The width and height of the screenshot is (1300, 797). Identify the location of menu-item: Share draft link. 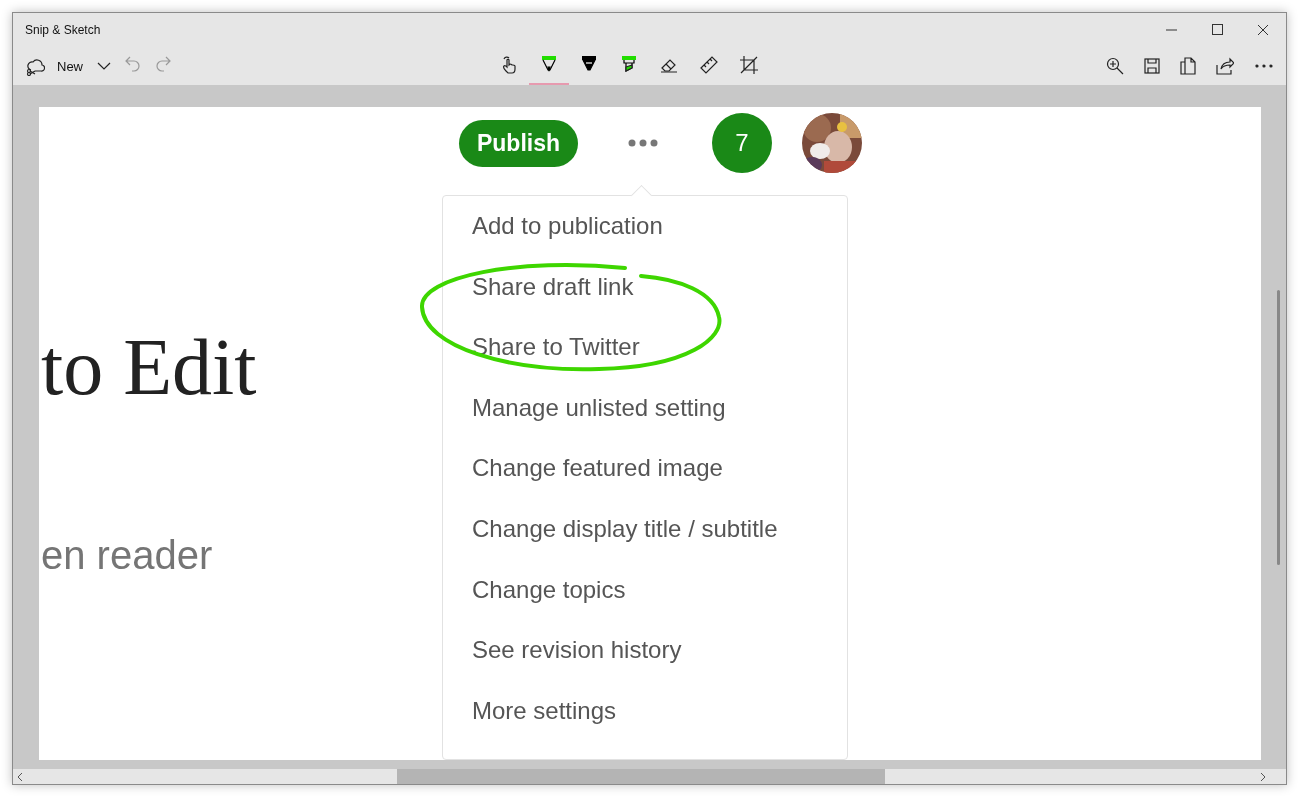
(538, 303).